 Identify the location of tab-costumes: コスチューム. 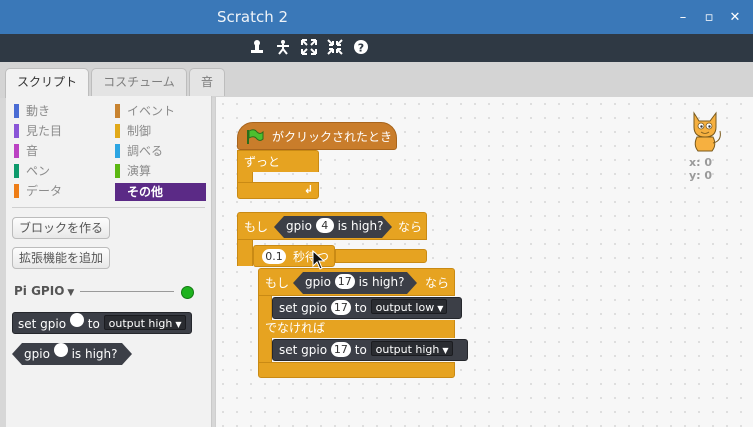
(139, 82).